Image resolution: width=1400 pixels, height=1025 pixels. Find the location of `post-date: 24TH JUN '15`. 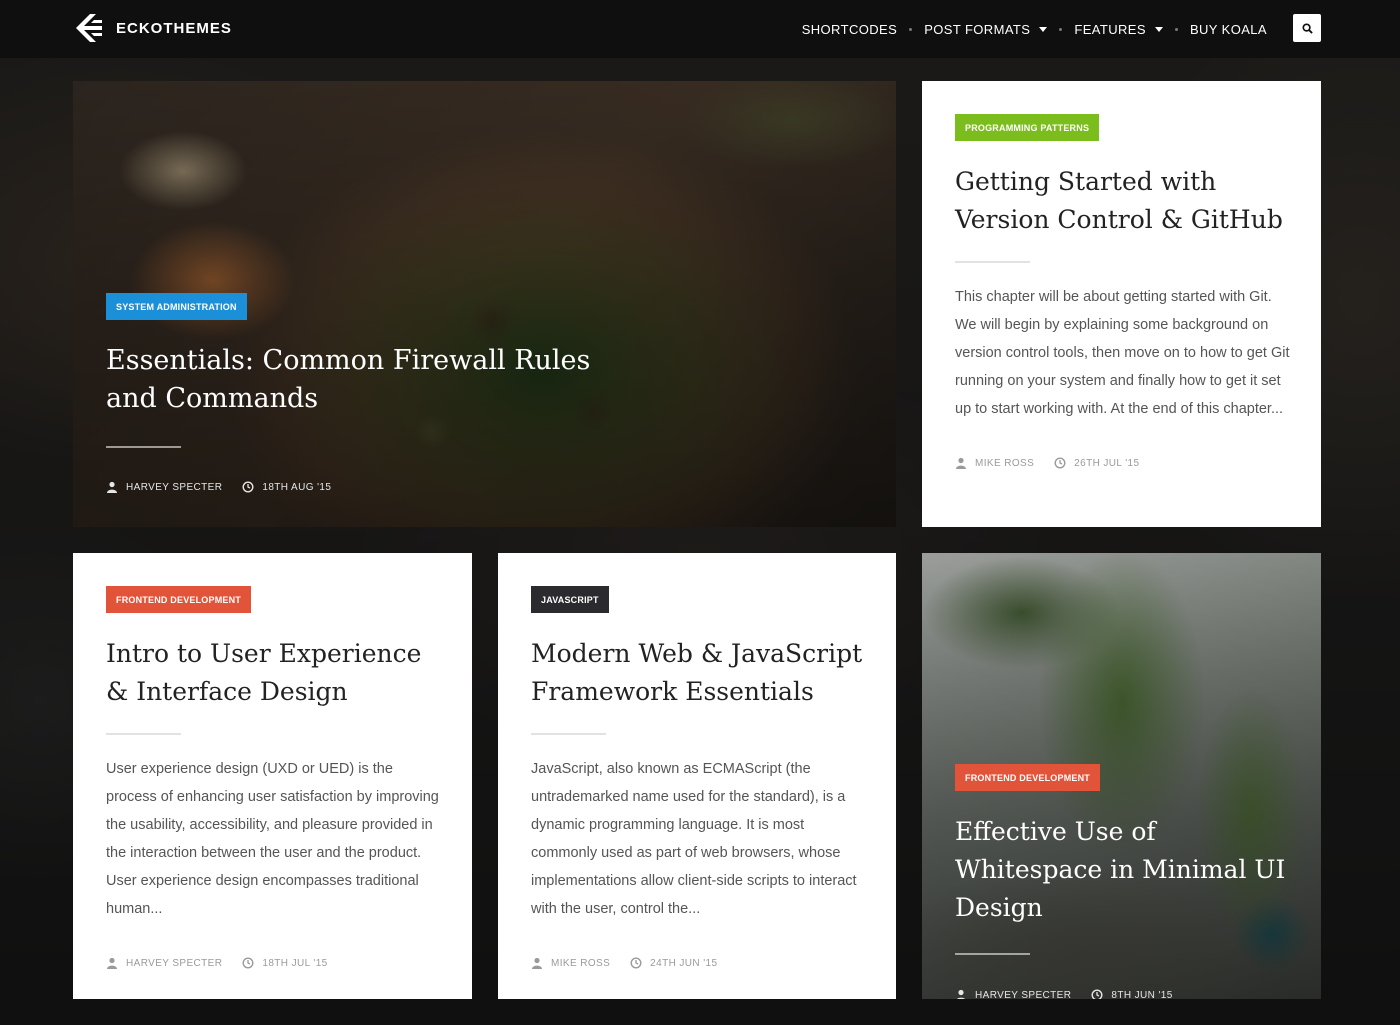

post-date: 24TH JUN '15 is located at coordinates (684, 963).